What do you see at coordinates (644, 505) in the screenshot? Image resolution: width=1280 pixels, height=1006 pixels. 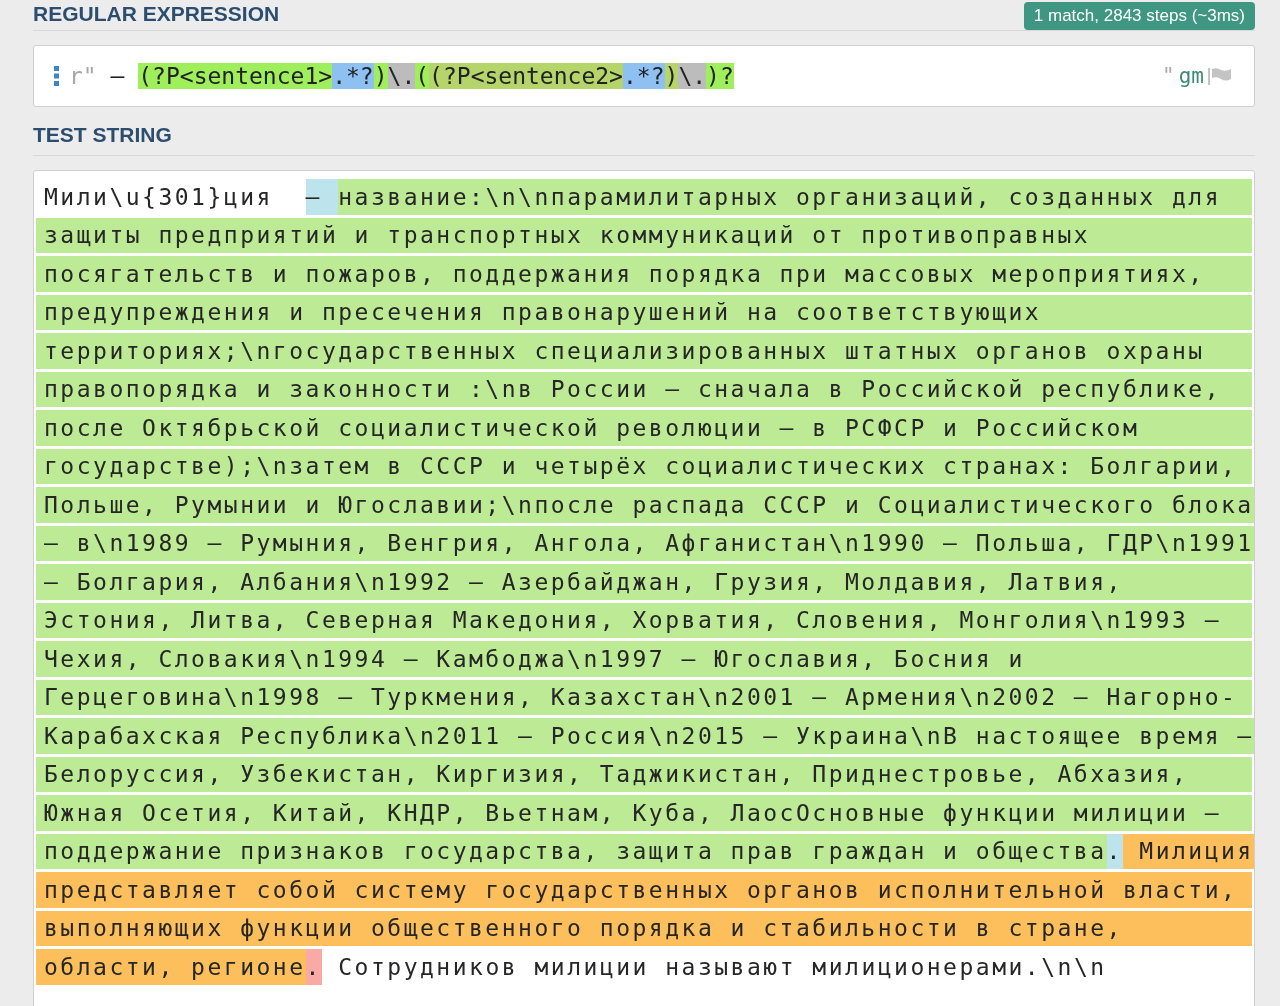 I see `test-string-line: Польше, Румынии и Югославии;\nпосле распада СССР и Социалистического блока` at bounding box center [644, 505].